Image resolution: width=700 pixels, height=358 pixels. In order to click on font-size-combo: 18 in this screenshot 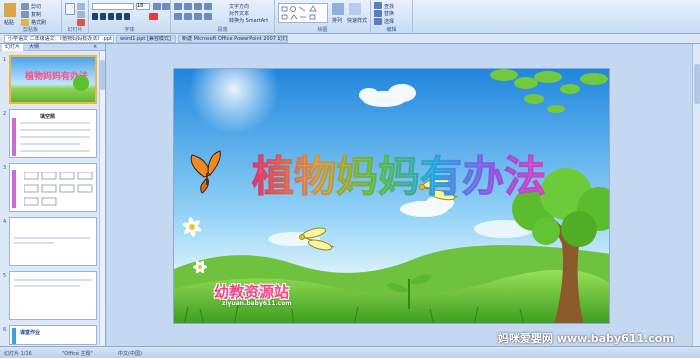, I will do `click(143, 6)`.